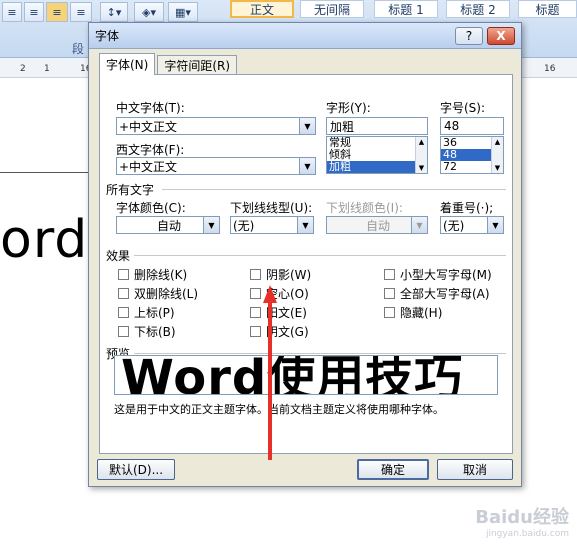  I want to click on ok-button: 确定, so click(393, 469).